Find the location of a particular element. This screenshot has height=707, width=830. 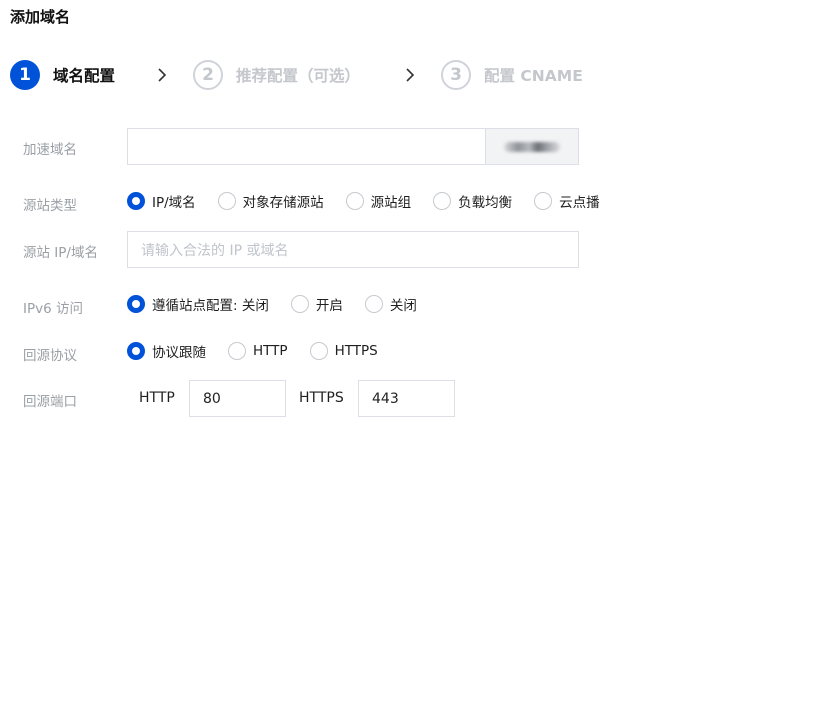

origin-type-label: 源站类型 is located at coordinates (50, 206).